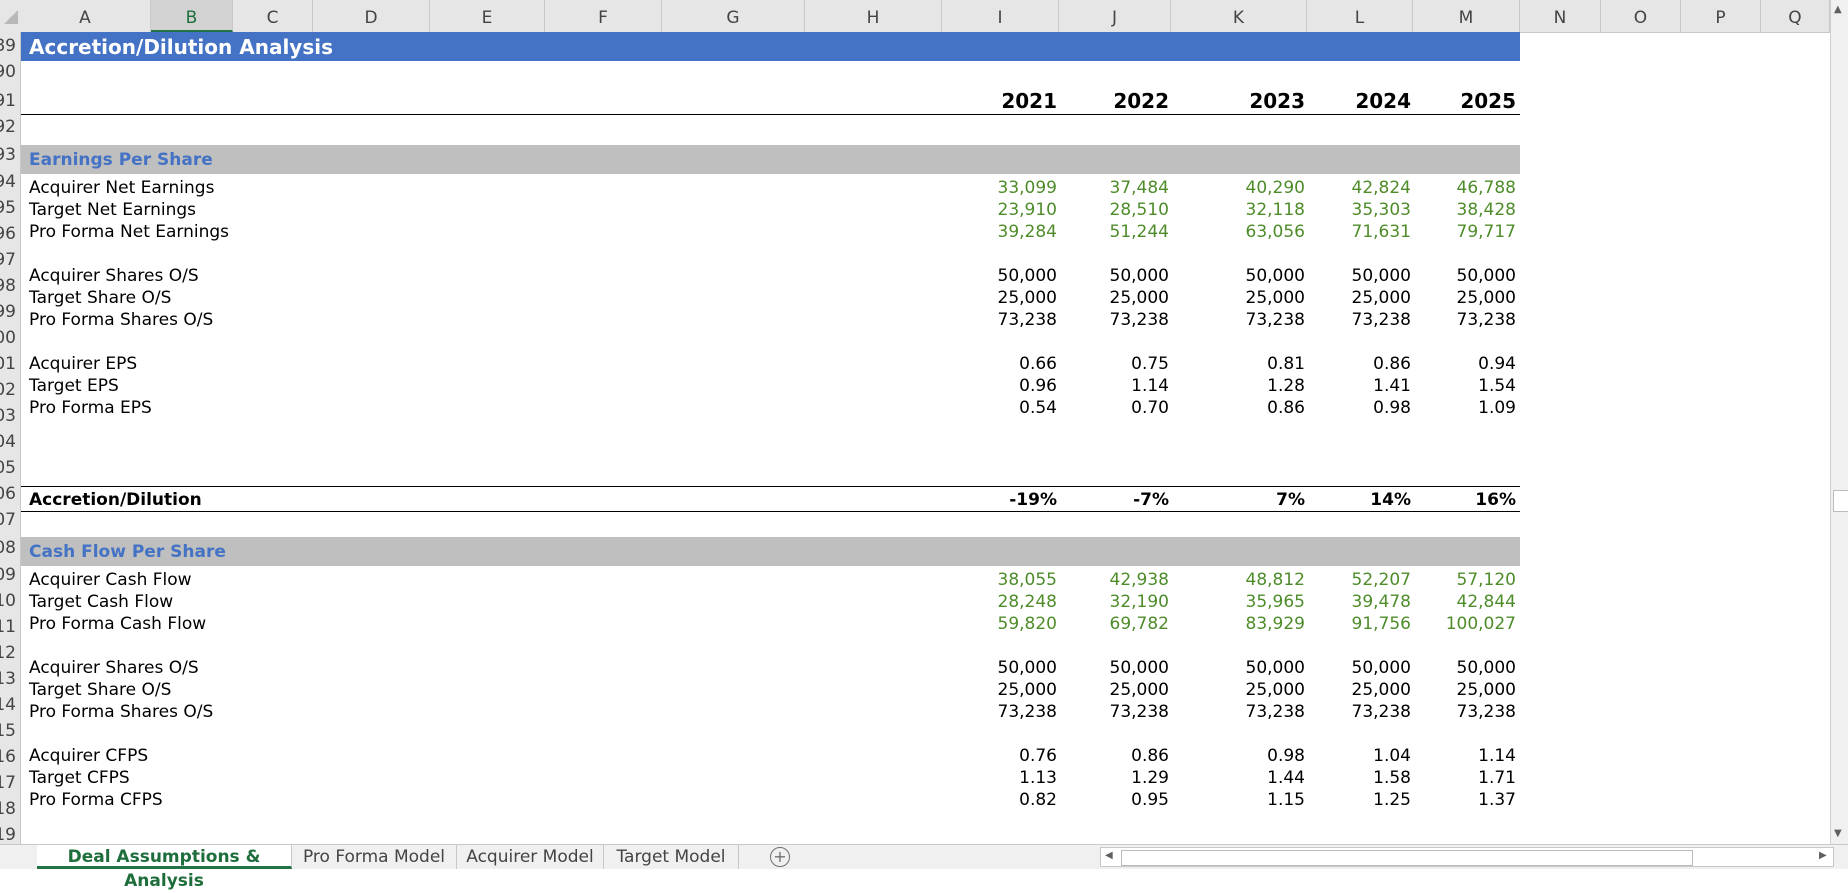 The width and height of the screenshot is (1848, 893). What do you see at coordinates (121, 320) in the screenshot?
I see `row-label: Pro Forma Shares O/S` at bounding box center [121, 320].